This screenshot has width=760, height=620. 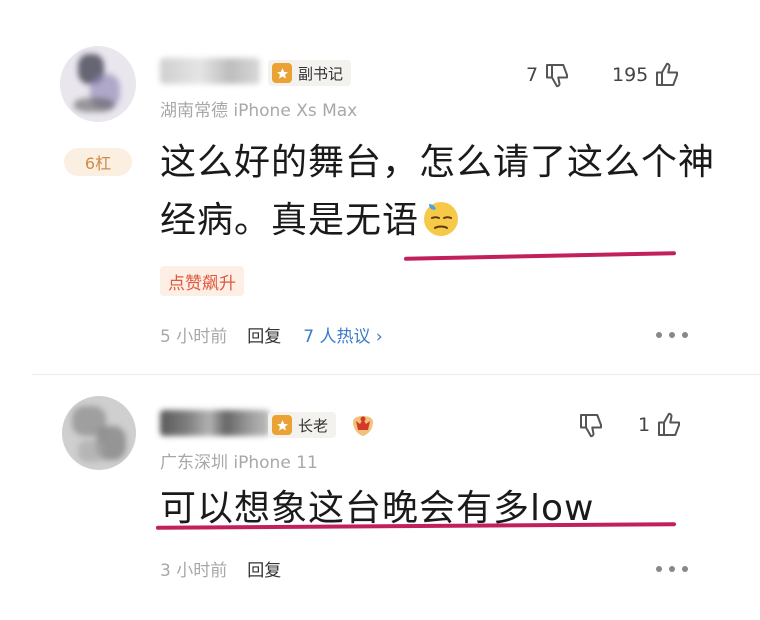 I want to click on device-info: 广东深圳 iPhone 11, so click(x=239, y=463).